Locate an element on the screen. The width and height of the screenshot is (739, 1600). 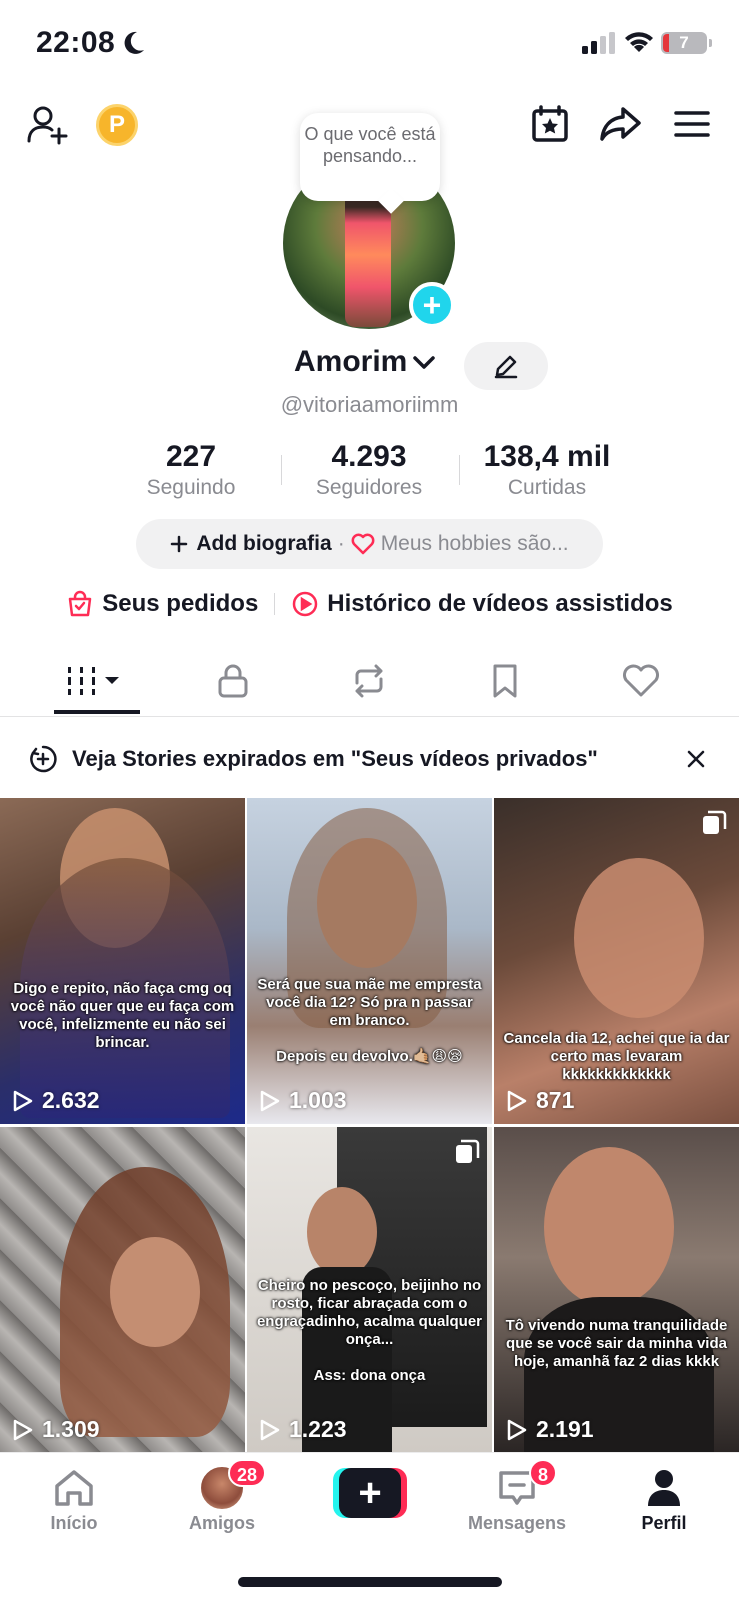
menu-button is located at coordinates (692, 124).